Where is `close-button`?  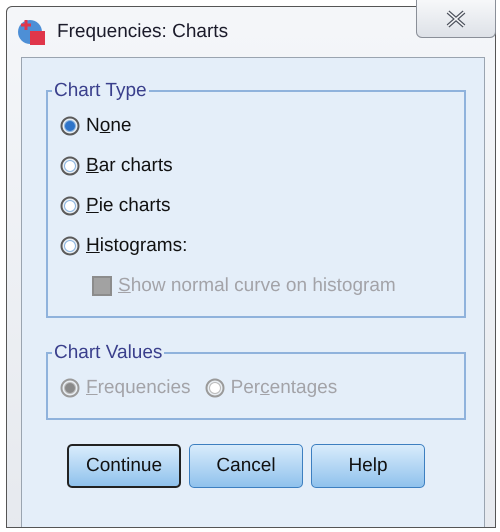 close-button is located at coordinates (456, 19).